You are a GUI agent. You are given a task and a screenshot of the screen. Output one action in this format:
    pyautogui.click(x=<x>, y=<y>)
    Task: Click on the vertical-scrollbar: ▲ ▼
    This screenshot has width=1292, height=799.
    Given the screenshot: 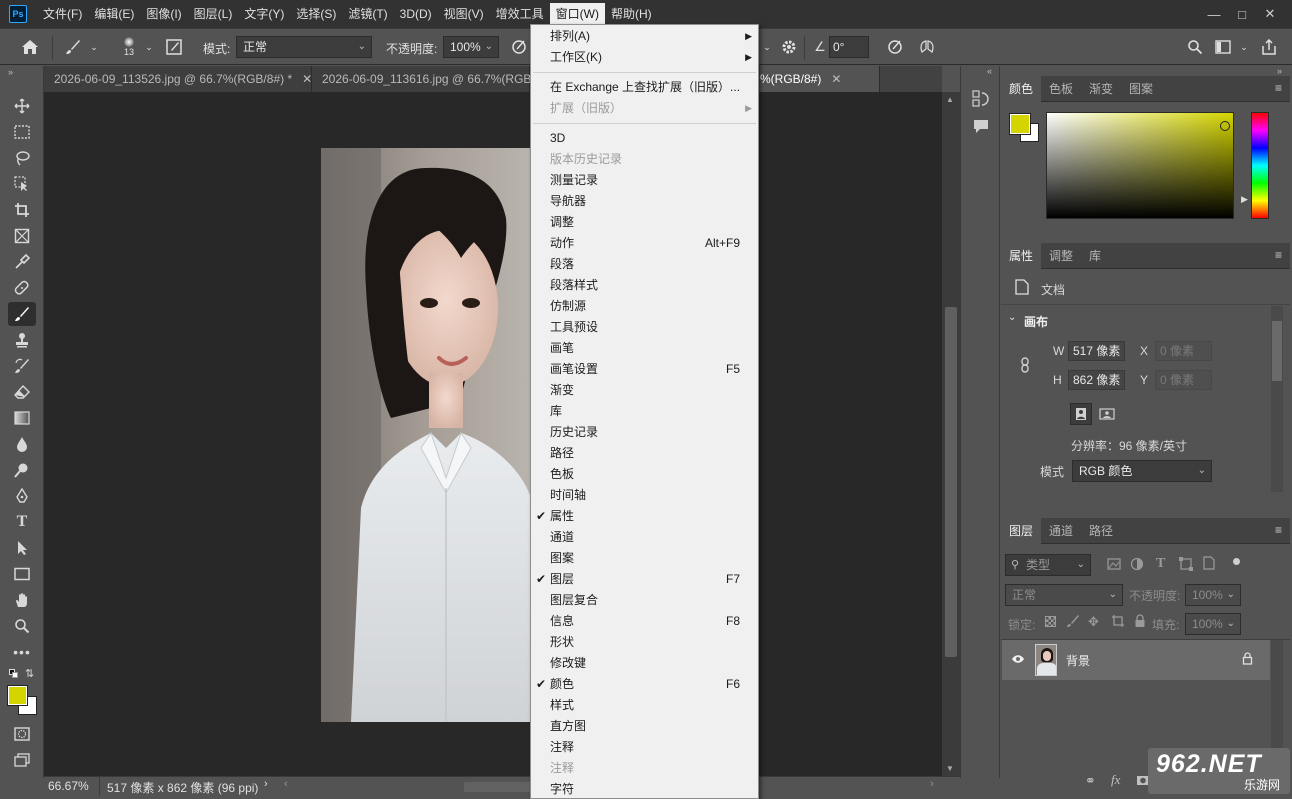 What is the action you would take?
    pyautogui.click(x=951, y=434)
    